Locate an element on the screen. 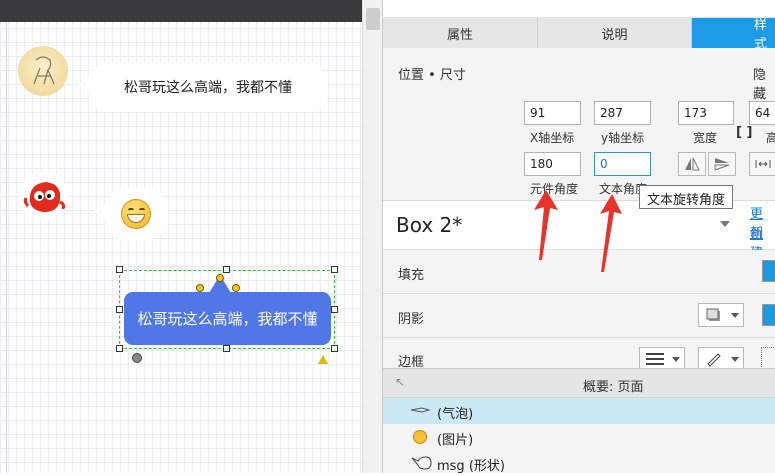  tab-label: 说明 is located at coordinates (614, 35).